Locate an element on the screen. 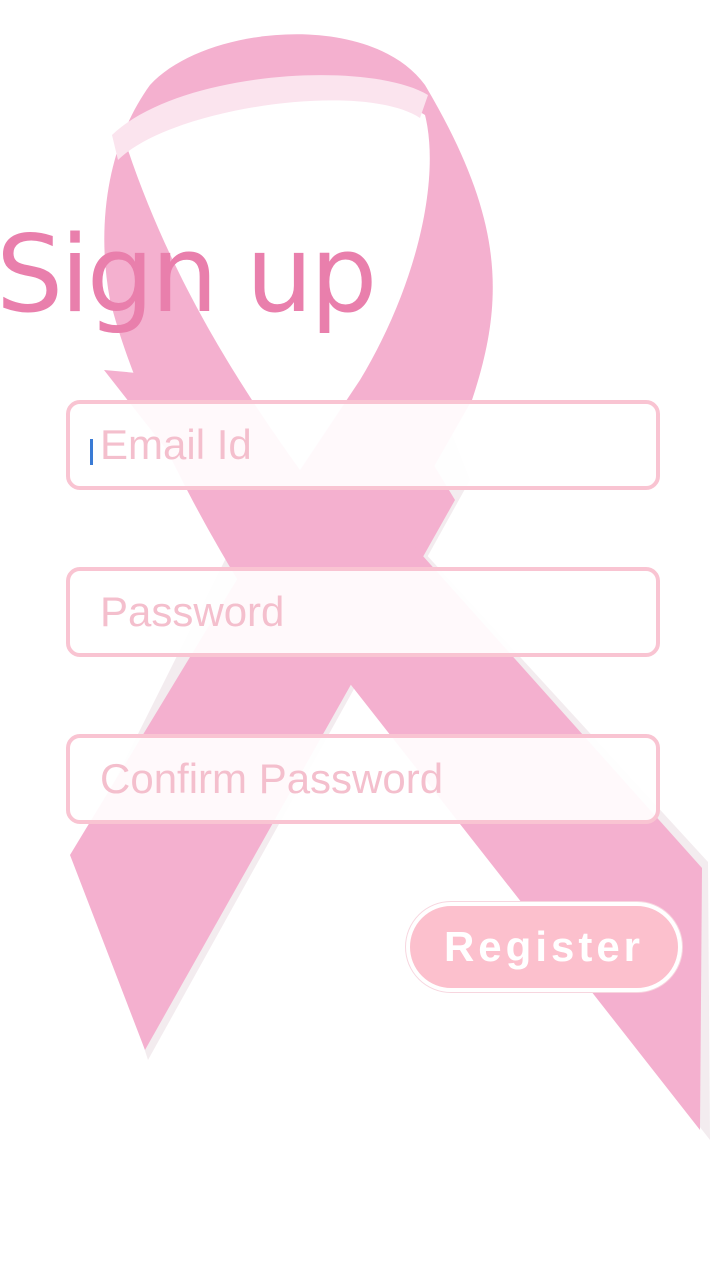 The image size is (727, 1280). email-field is located at coordinates (363, 445).